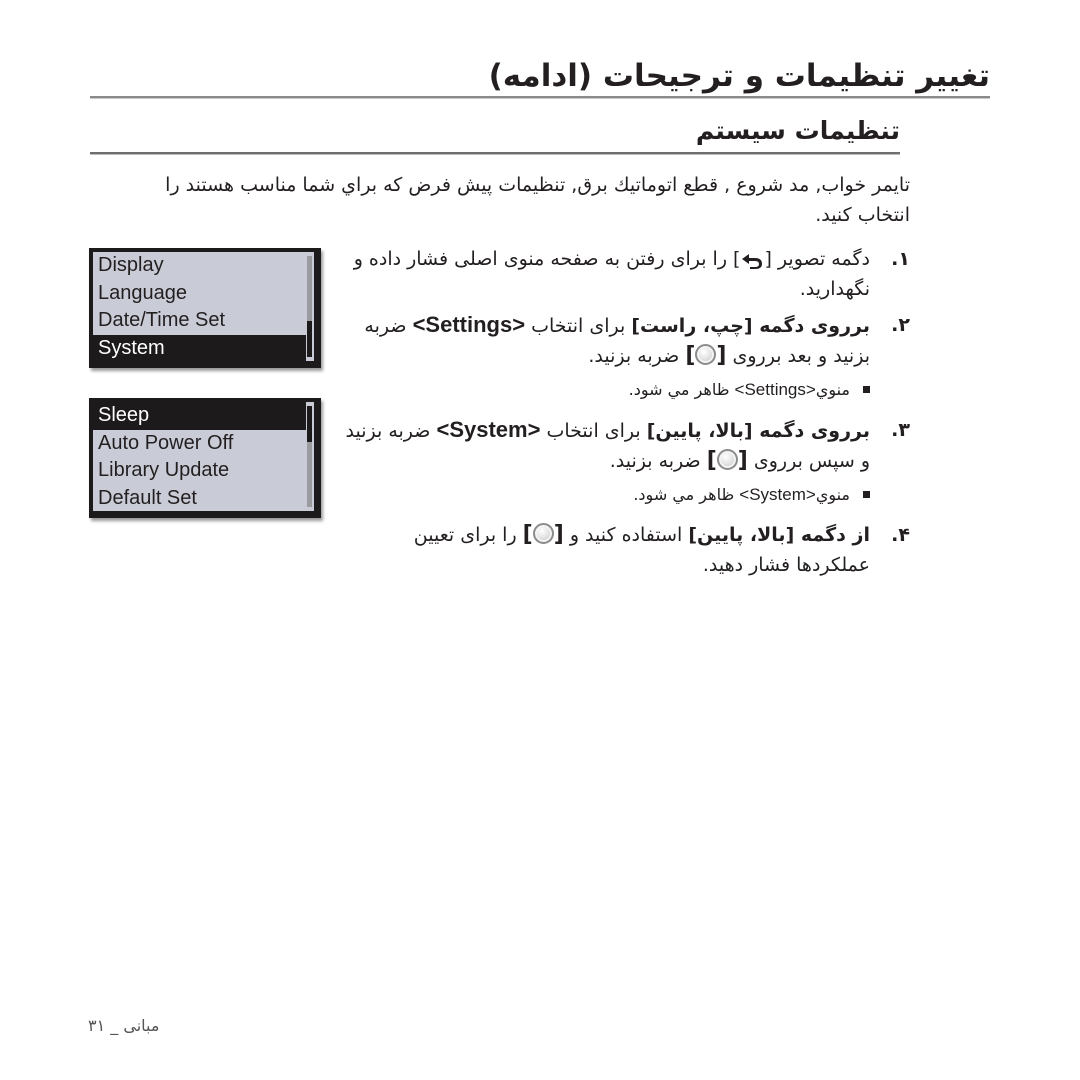  I want to click on page-footer: مبانی _ ۳۱, so click(123, 1025).